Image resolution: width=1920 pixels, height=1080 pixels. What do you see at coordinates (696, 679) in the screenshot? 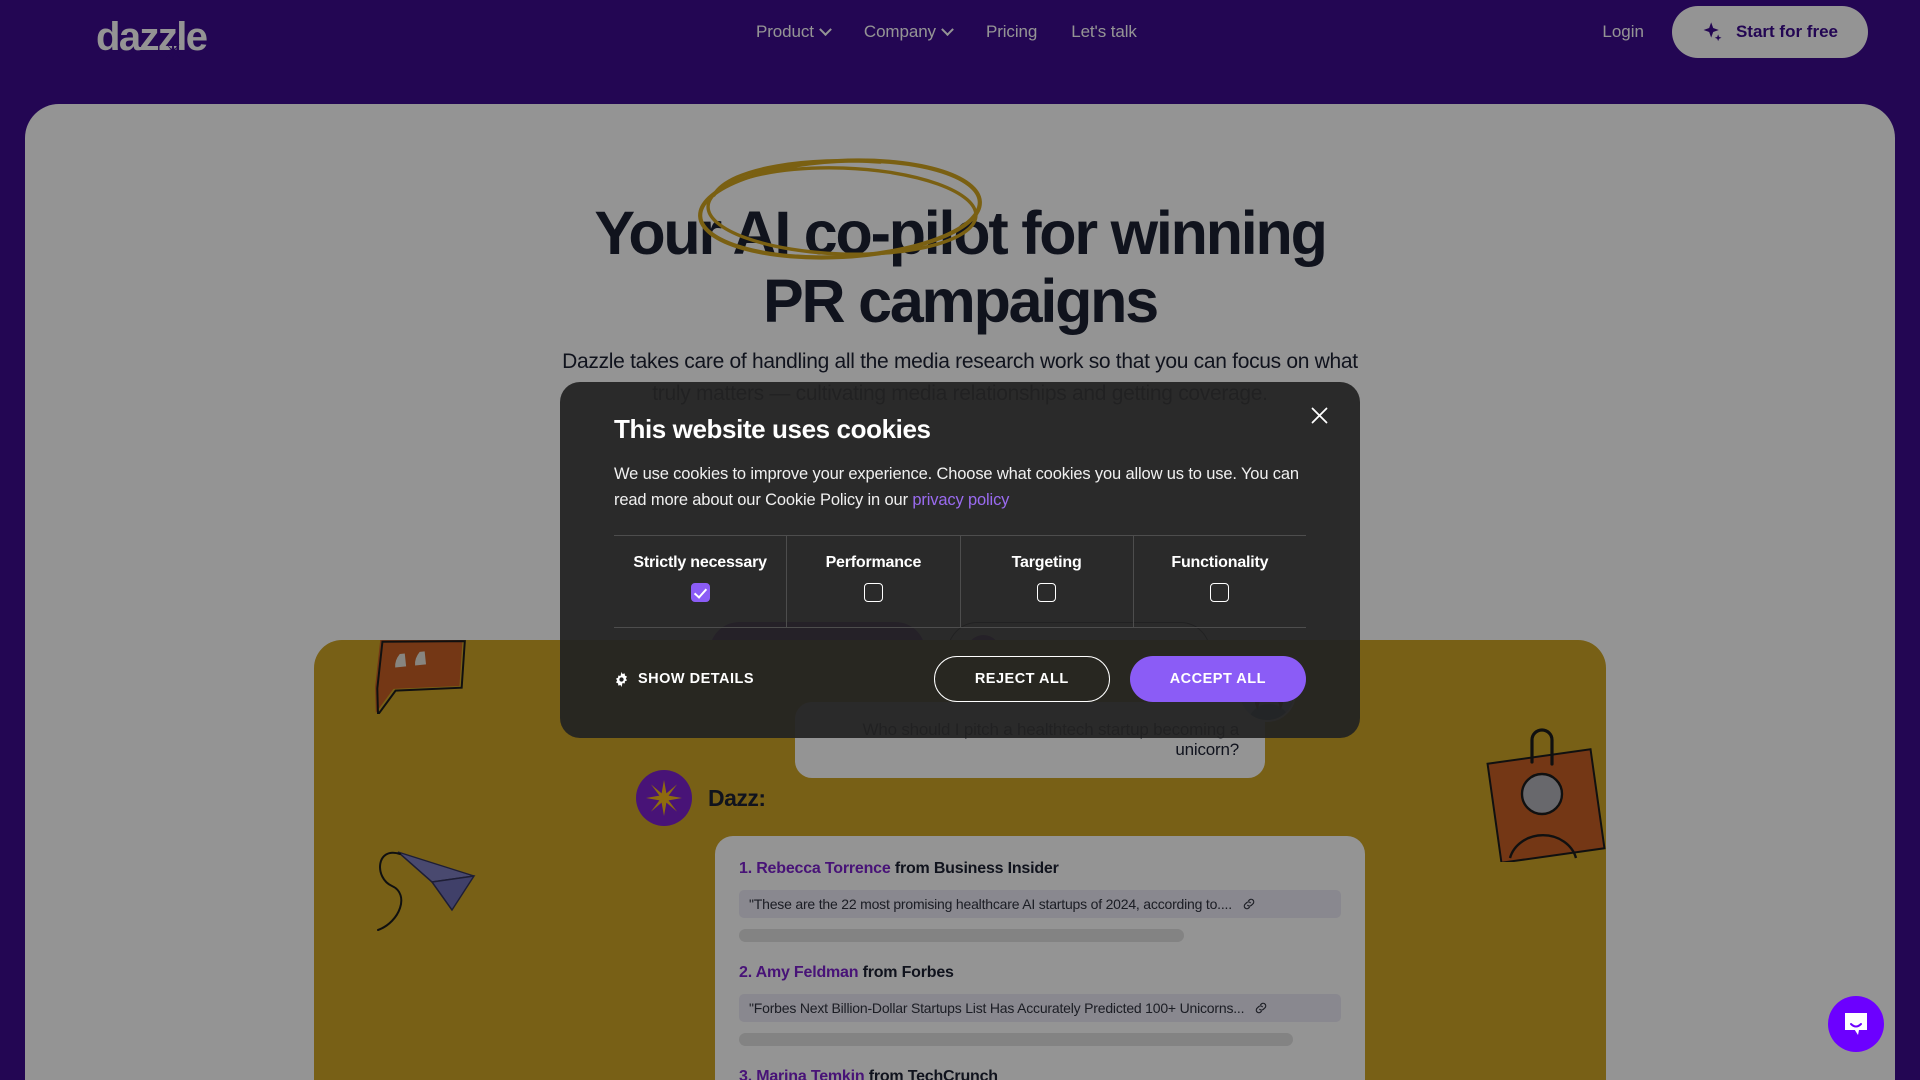
I see `show-details-label: SHOW DETAILS` at bounding box center [696, 679].